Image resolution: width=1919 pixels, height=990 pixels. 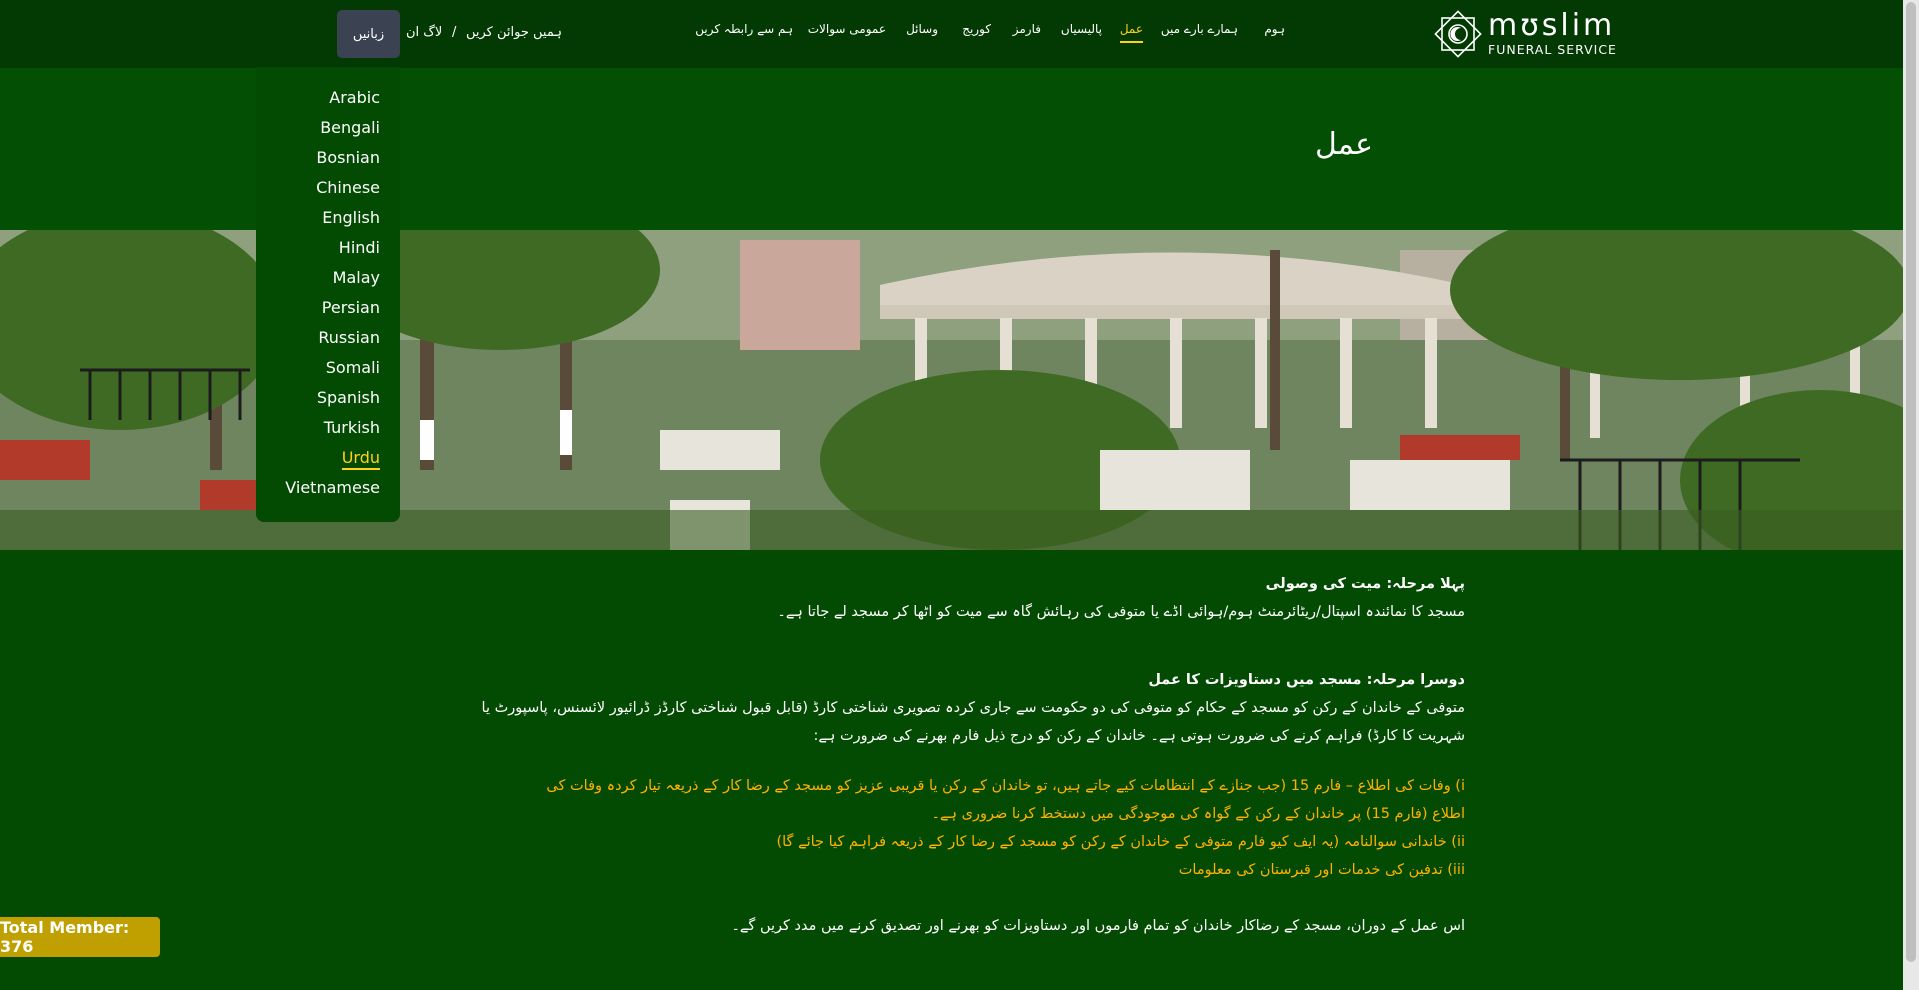 I want to click on step1-heading: پہلا مرحلہ: میت کی وصولی, so click(x=1365, y=584).